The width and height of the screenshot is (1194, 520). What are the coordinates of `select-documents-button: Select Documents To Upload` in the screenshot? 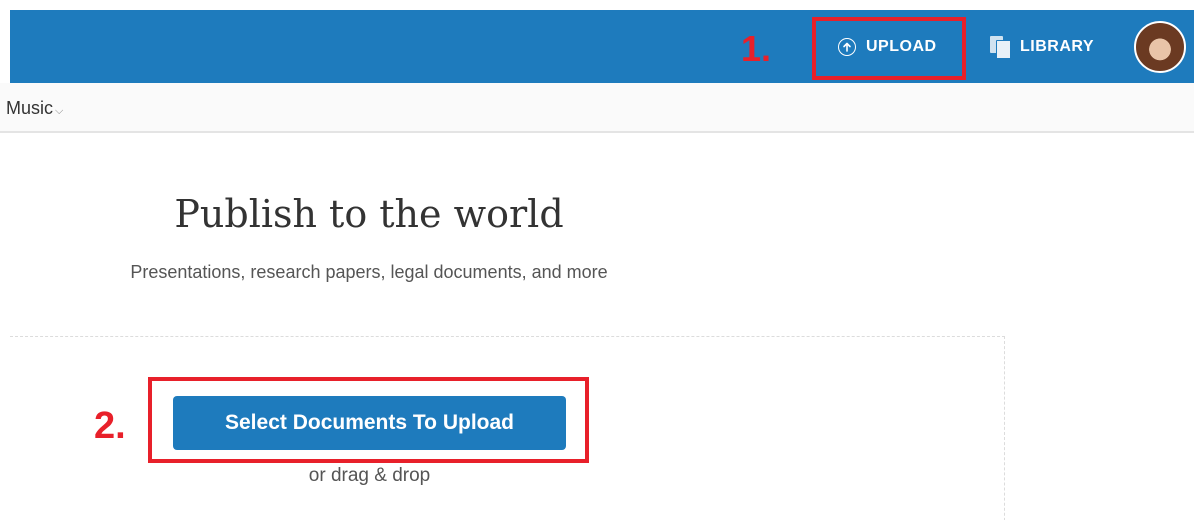 It's located at (369, 423).